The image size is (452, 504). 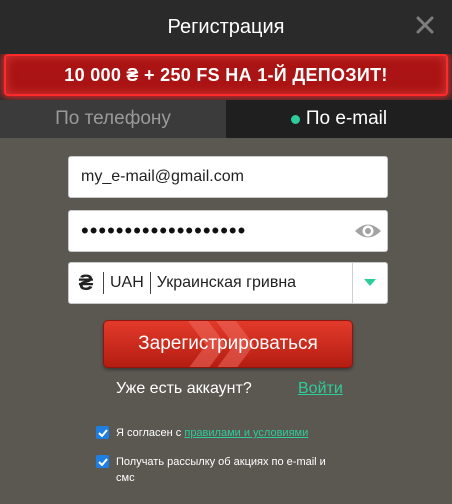 I want to click on registration-tabs: По телефону По e-mail, so click(x=226, y=119).